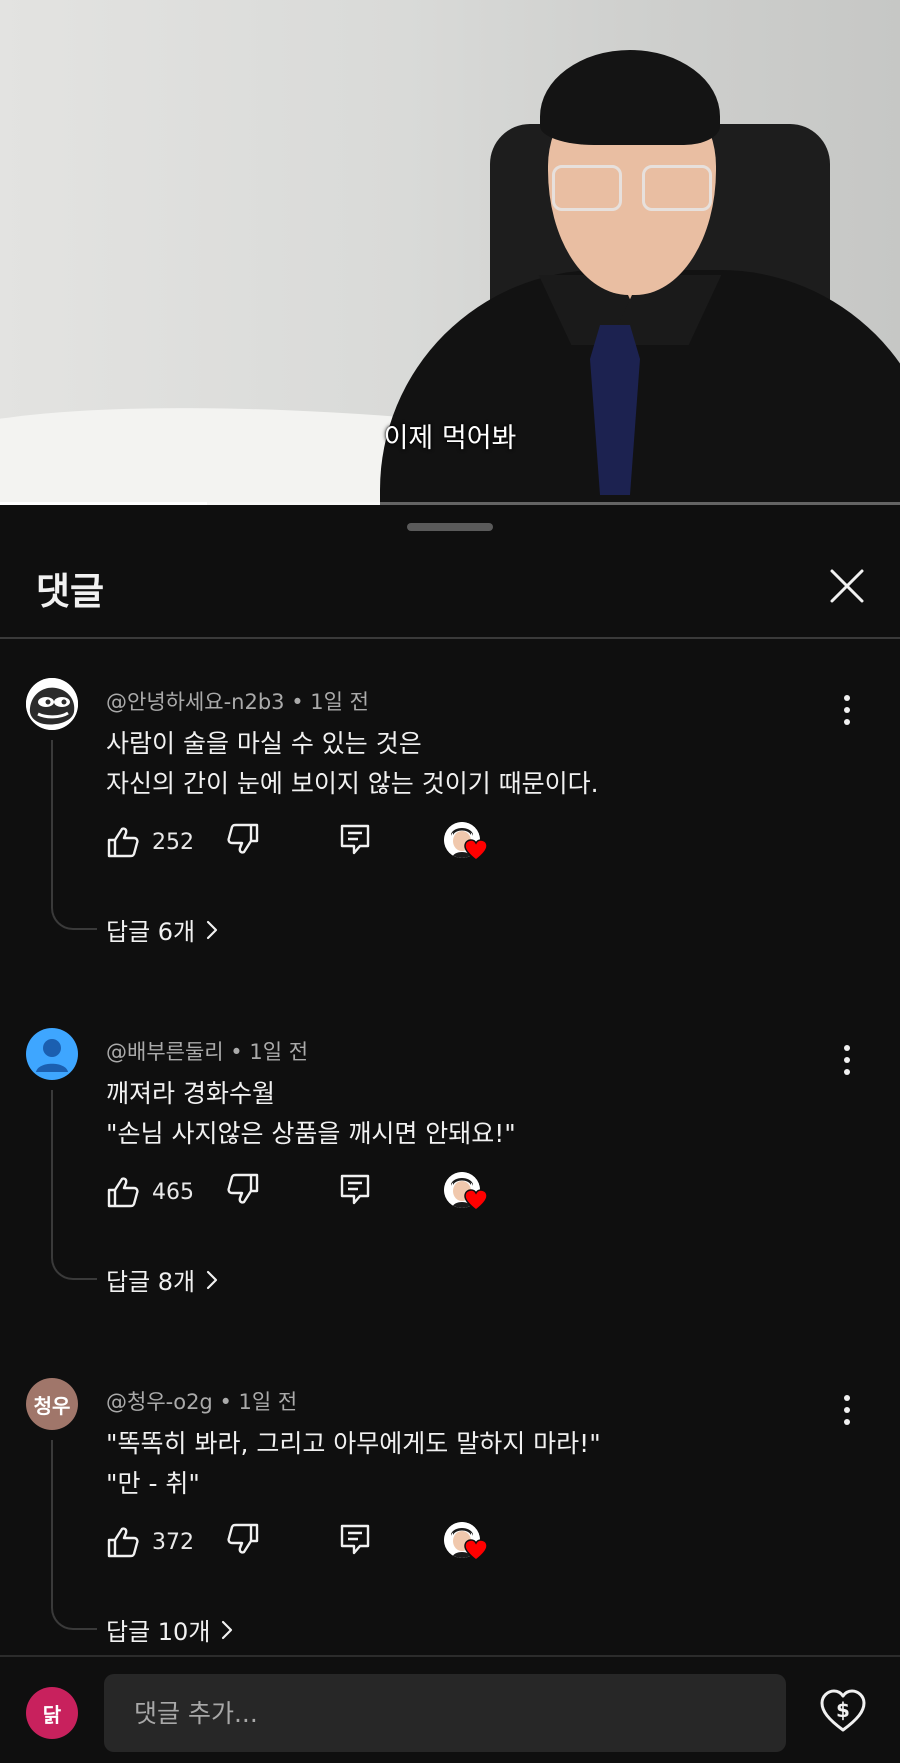 This screenshot has height=1763, width=900. I want to click on comment-text: "똑똑히 봐라, 그리고 아무에게도 말하지 마라!" "만 - 취", so click(466, 1464).